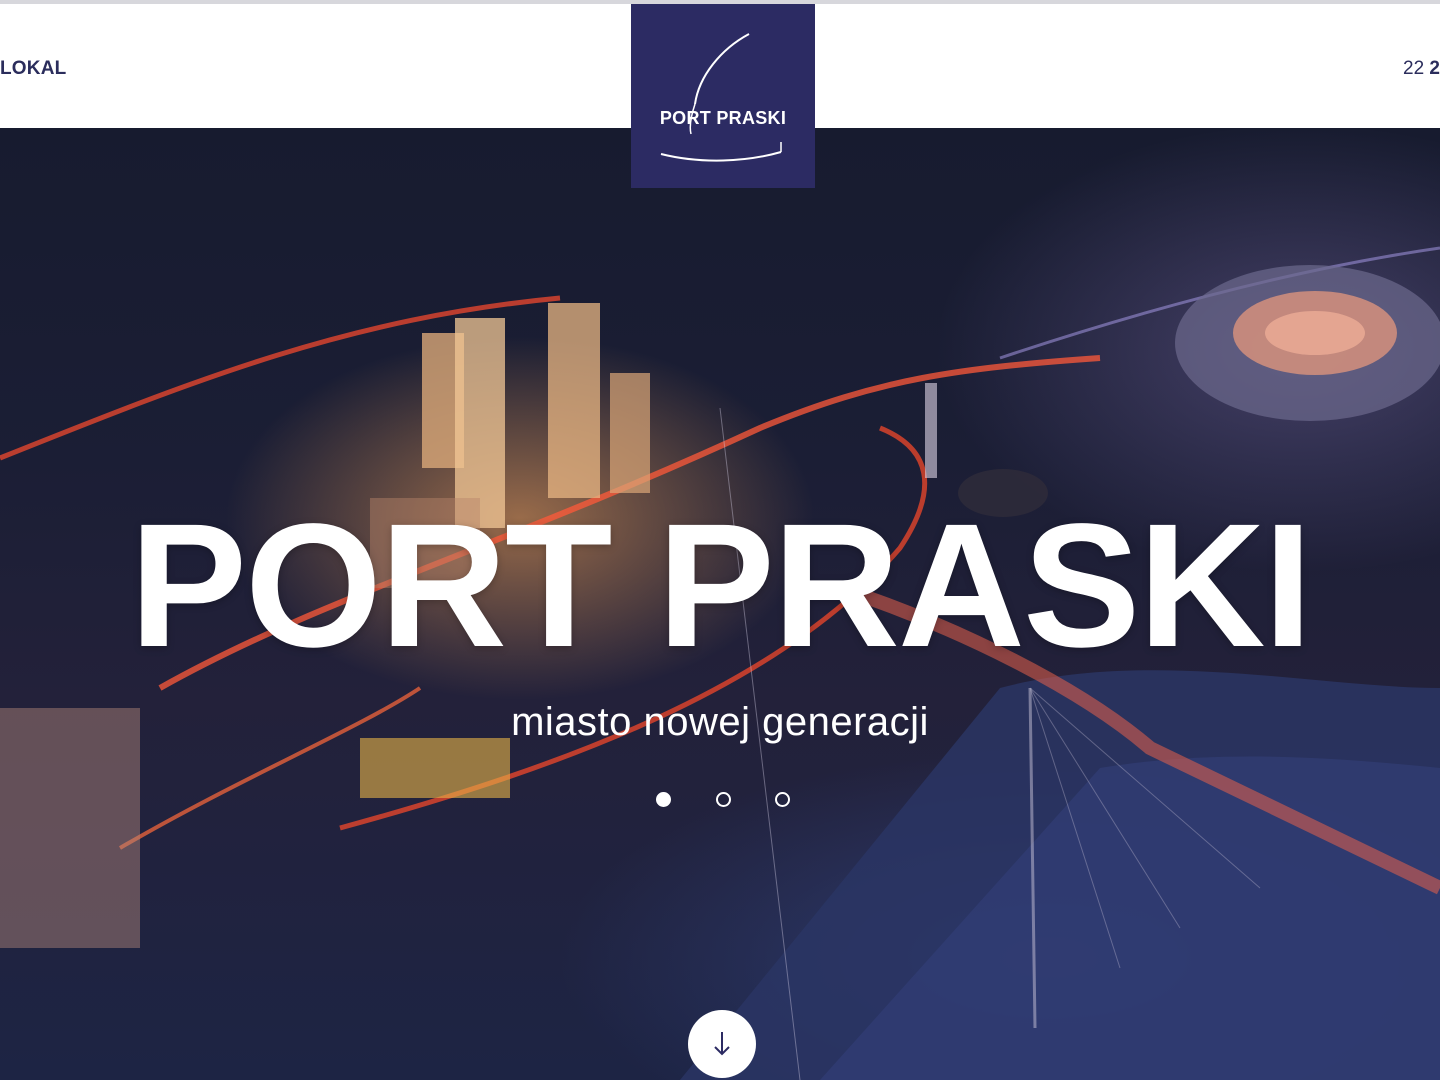  I want to click on logo-text: PORT PRASKI, so click(723, 118).